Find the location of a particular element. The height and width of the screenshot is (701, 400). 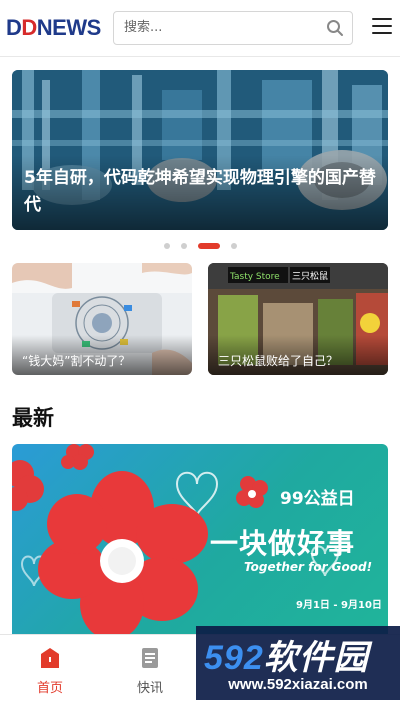

watermark-592-logo: 592软件园 www.592xiazai.com is located at coordinates (298, 663).